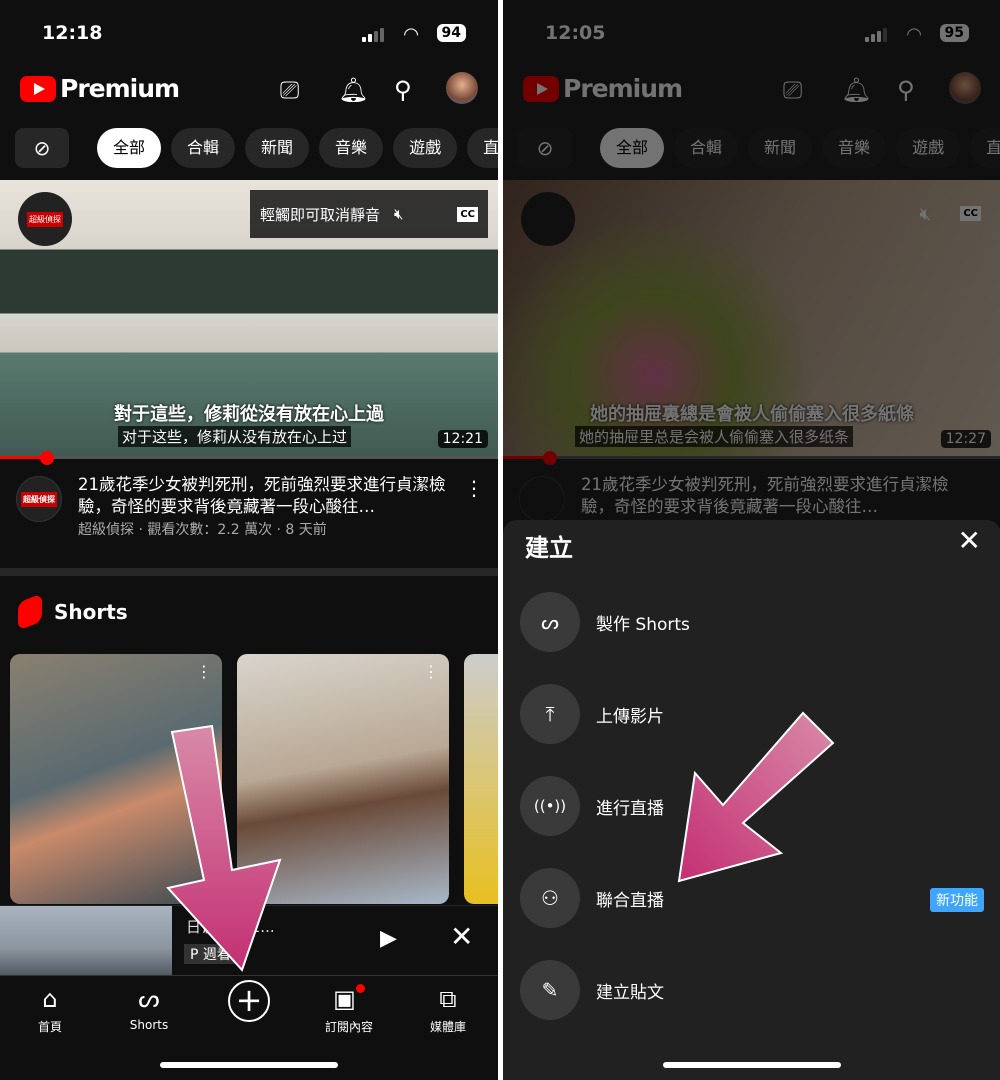  I want to click on nav-home: ⌂ 首頁, so click(50, 1009).